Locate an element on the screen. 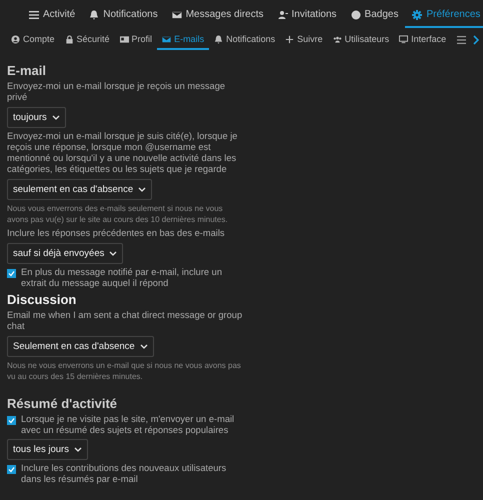 This screenshot has height=500, width=483. setting-label: Inclure les réponses précédentes en bas des e-mails is located at coordinates (116, 233).